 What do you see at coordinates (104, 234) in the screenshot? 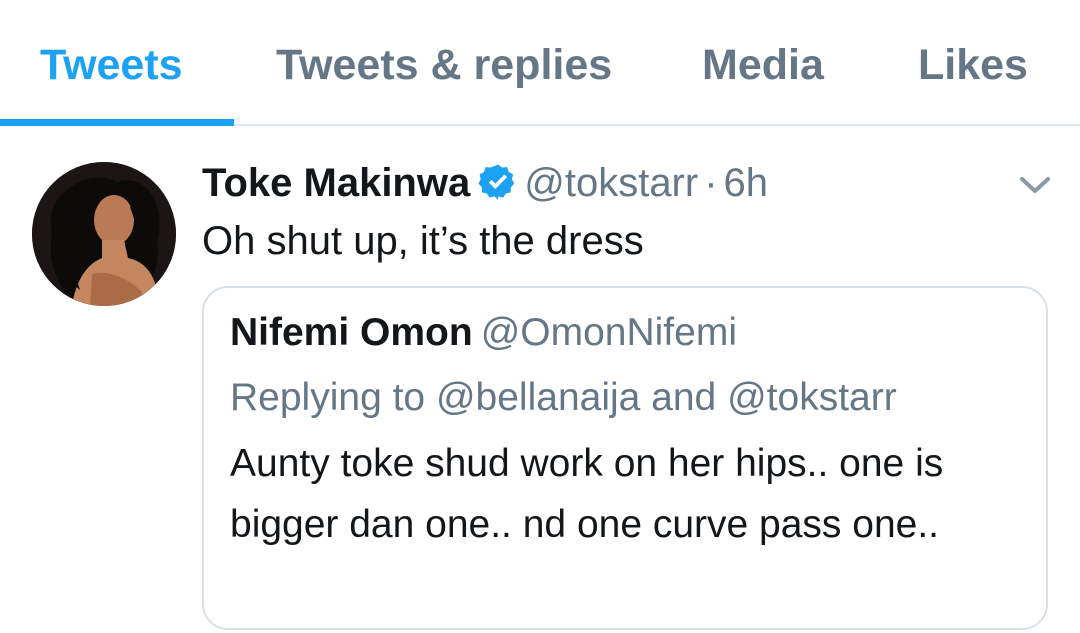
I see `avatar` at bounding box center [104, 234].